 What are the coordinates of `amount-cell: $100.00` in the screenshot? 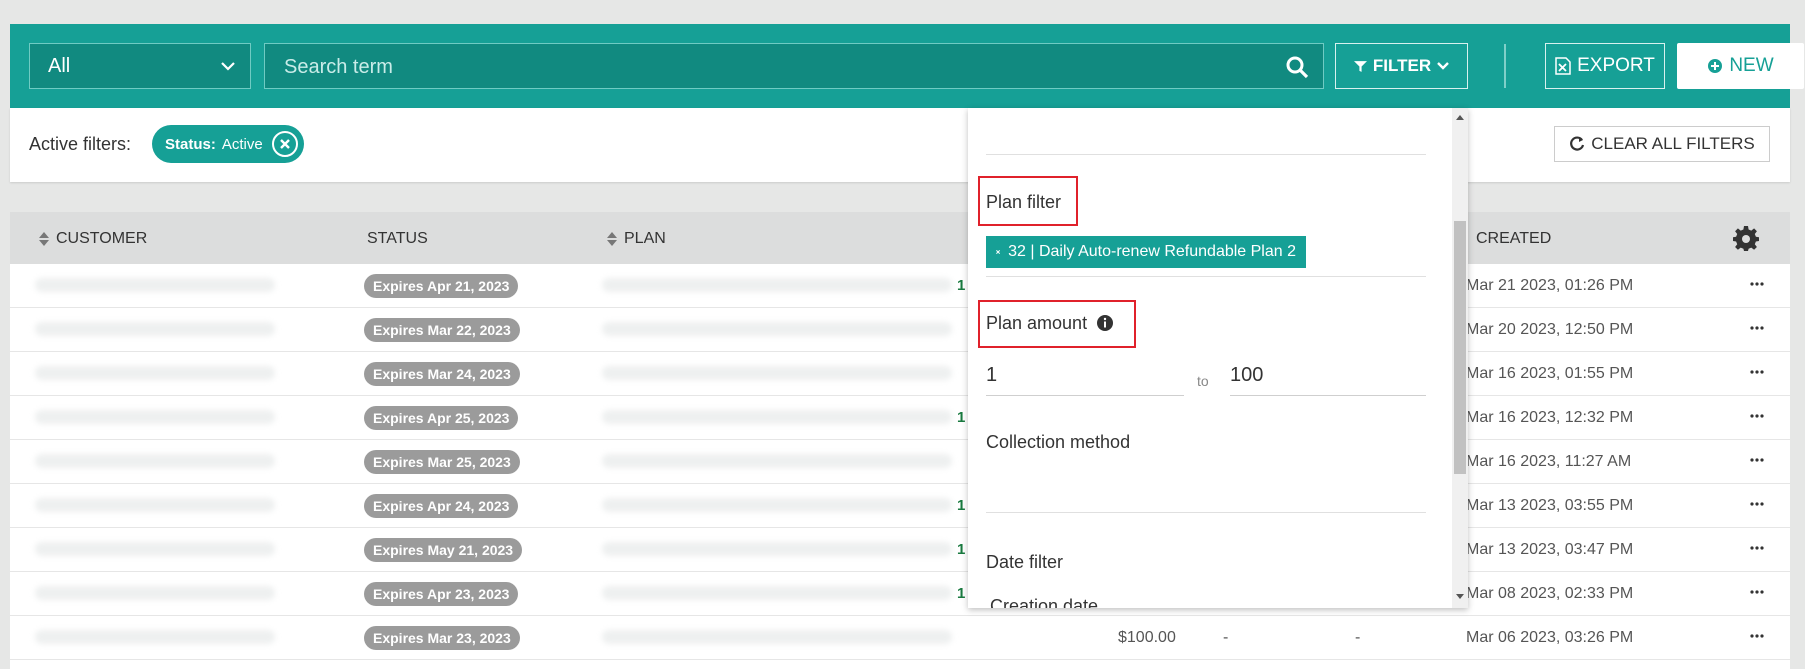 It's located at (1147, 637).